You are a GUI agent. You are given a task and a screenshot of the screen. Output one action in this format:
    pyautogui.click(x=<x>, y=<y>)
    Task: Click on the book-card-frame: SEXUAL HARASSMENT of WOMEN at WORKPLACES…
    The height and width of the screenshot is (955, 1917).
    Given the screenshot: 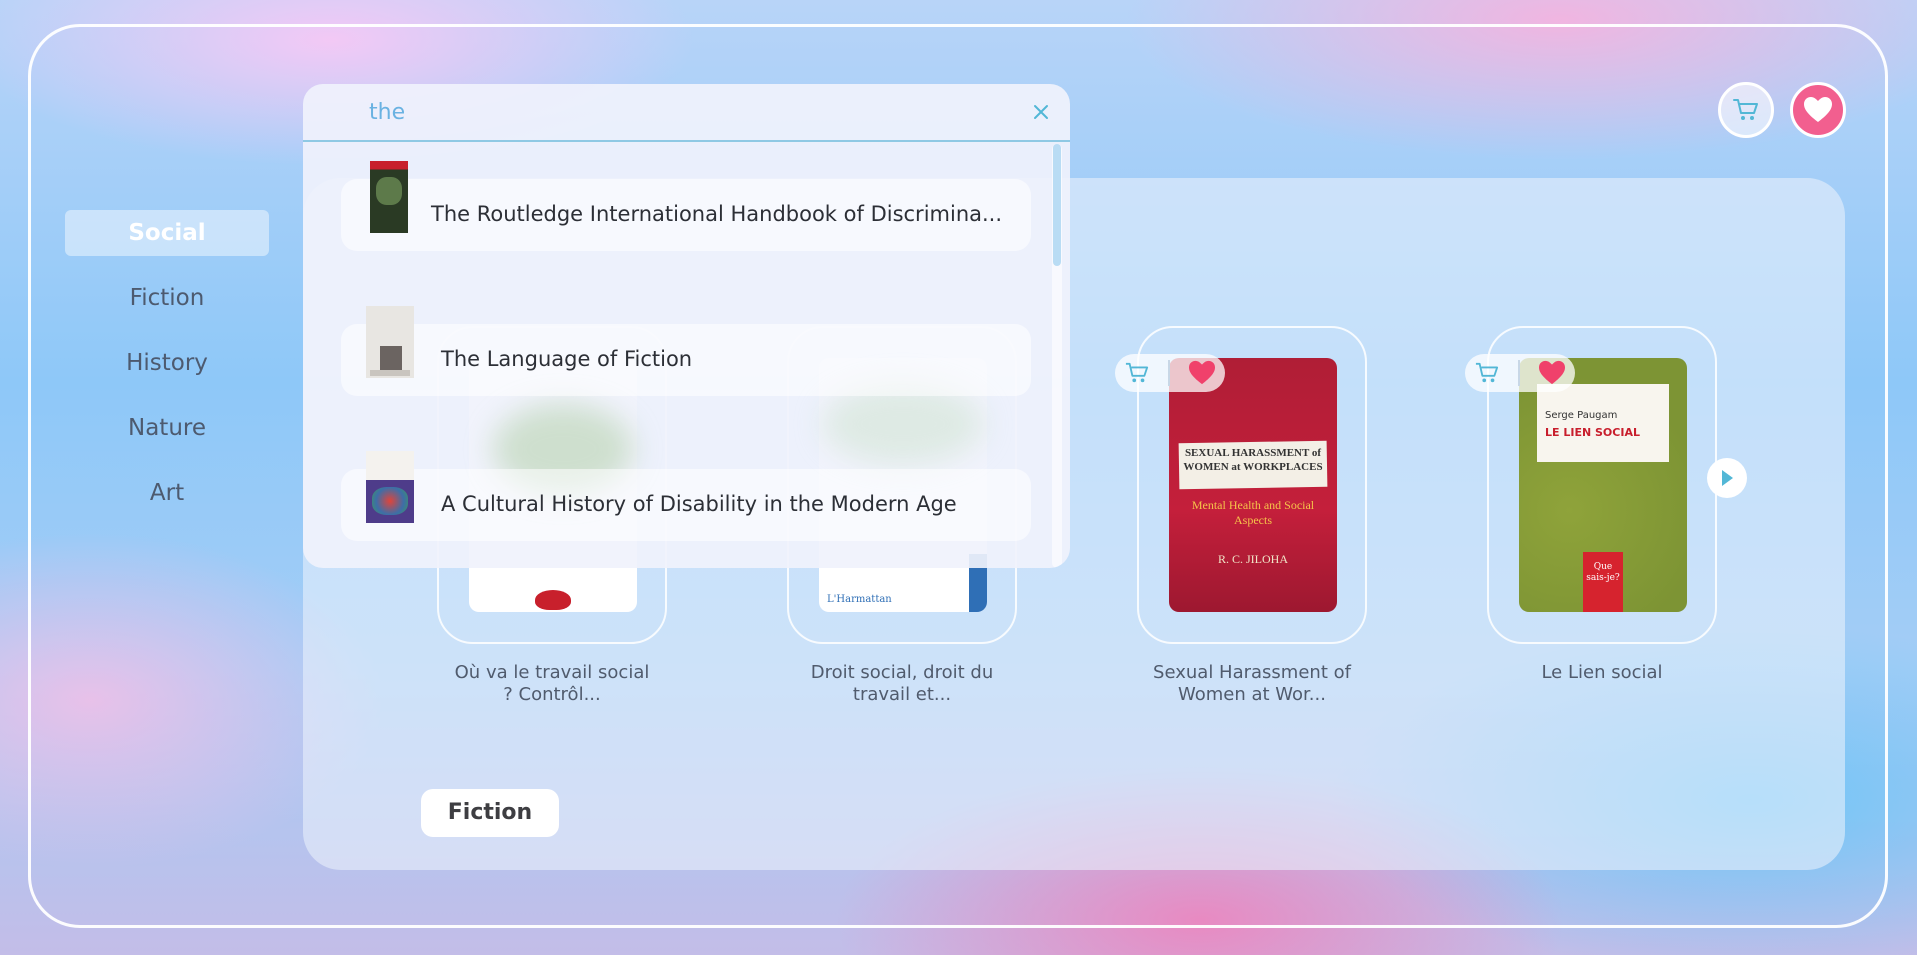 What is the action you would take?
    pyautogui.click(x=1241, y=485)
    